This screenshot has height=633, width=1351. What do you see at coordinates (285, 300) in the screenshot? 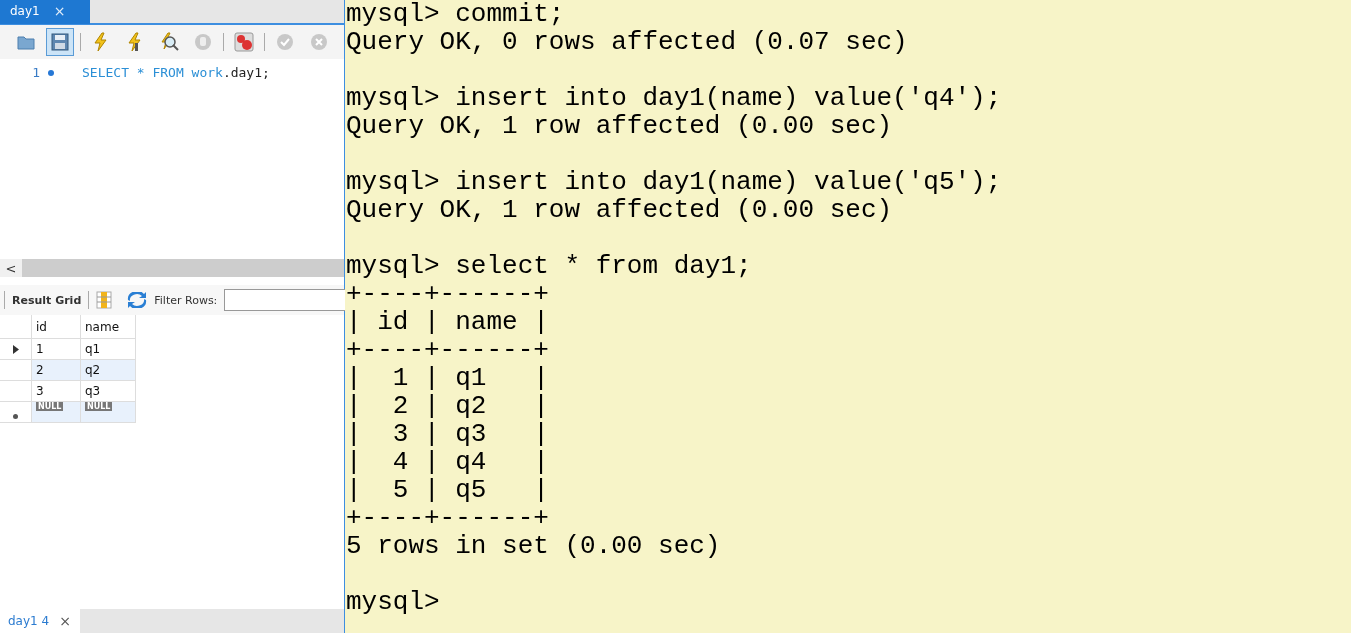
I see `filter-field` at bounding box center [285, 300].